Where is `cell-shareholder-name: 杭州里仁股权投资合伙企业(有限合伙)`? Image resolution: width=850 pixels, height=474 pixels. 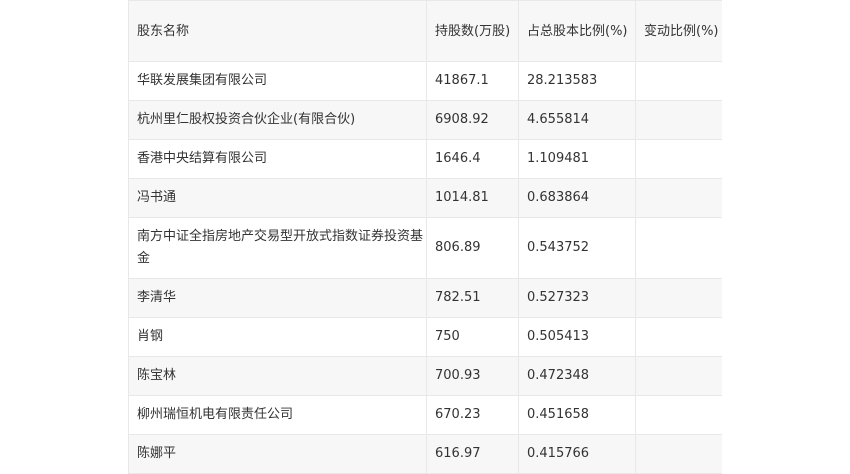
cell-shareholder-name: 杭州里仁股权投资合伙企业(有限合伙) is located at coordinates (277, 120).